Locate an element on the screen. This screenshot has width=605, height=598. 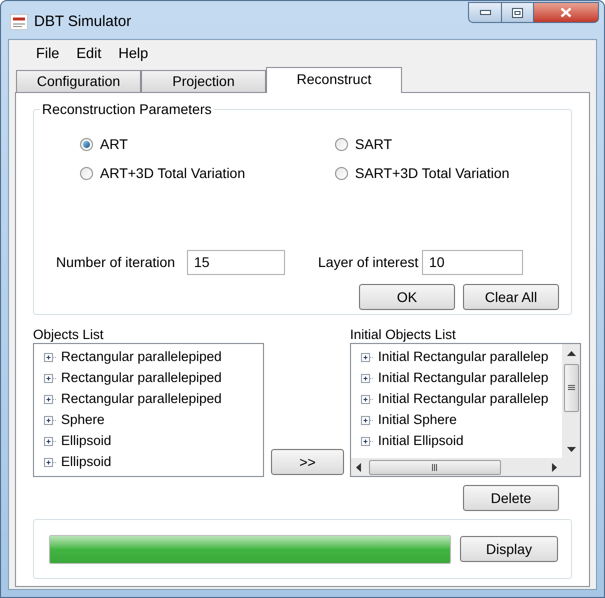
scroll-up-icon is located at coordinates (571, 354).